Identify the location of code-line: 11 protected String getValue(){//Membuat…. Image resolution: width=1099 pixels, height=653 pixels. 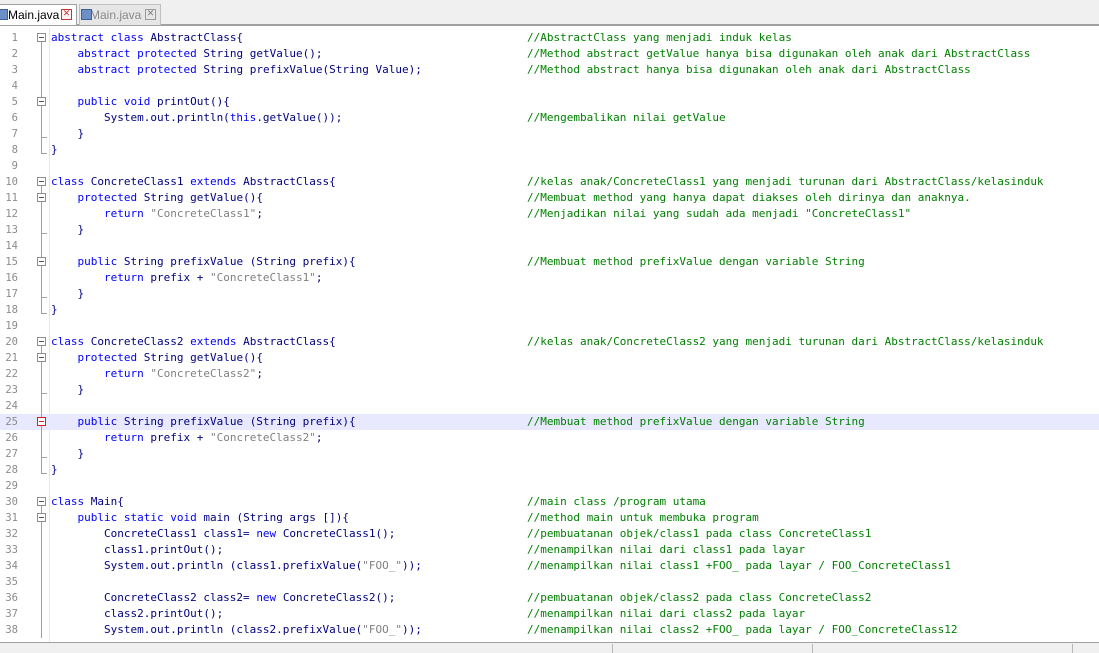
(549, 198).